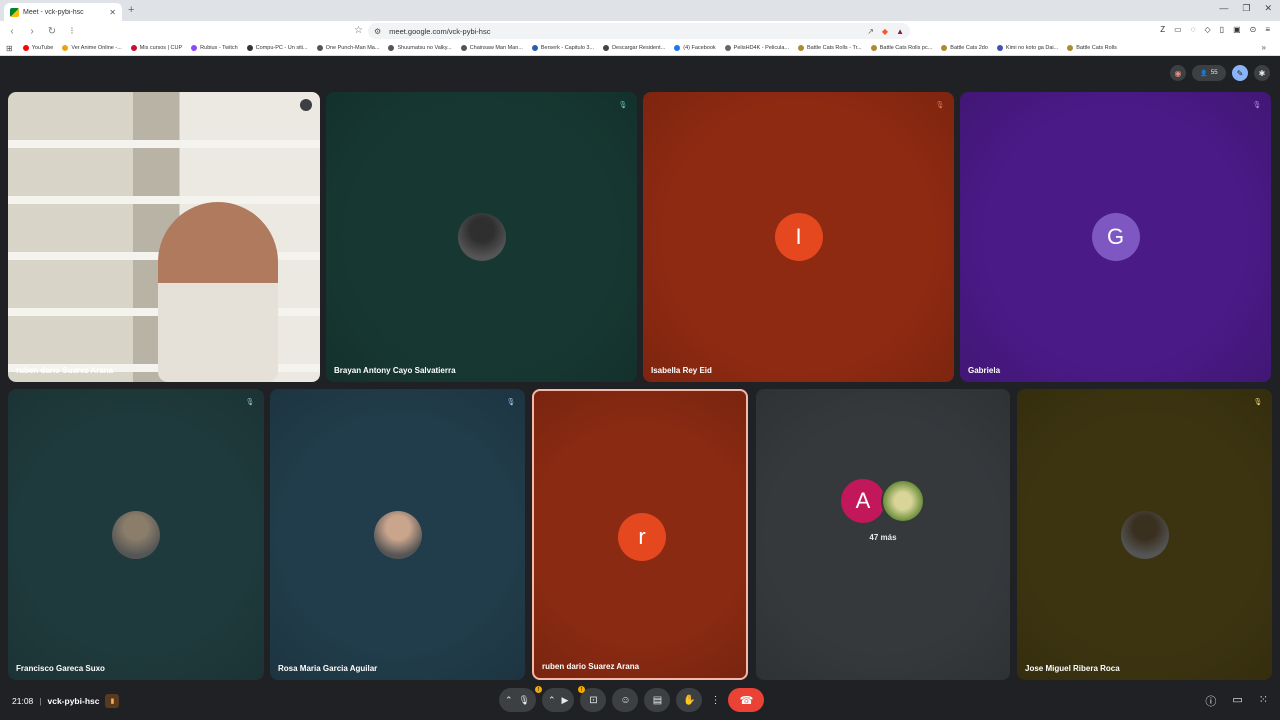 The width and height of the screenshot is (1280, 720). What do you see at coordinates (112, 701) in the screenshot?
I see `host-controls-icon: ▮` at bounding box center [112, 701].